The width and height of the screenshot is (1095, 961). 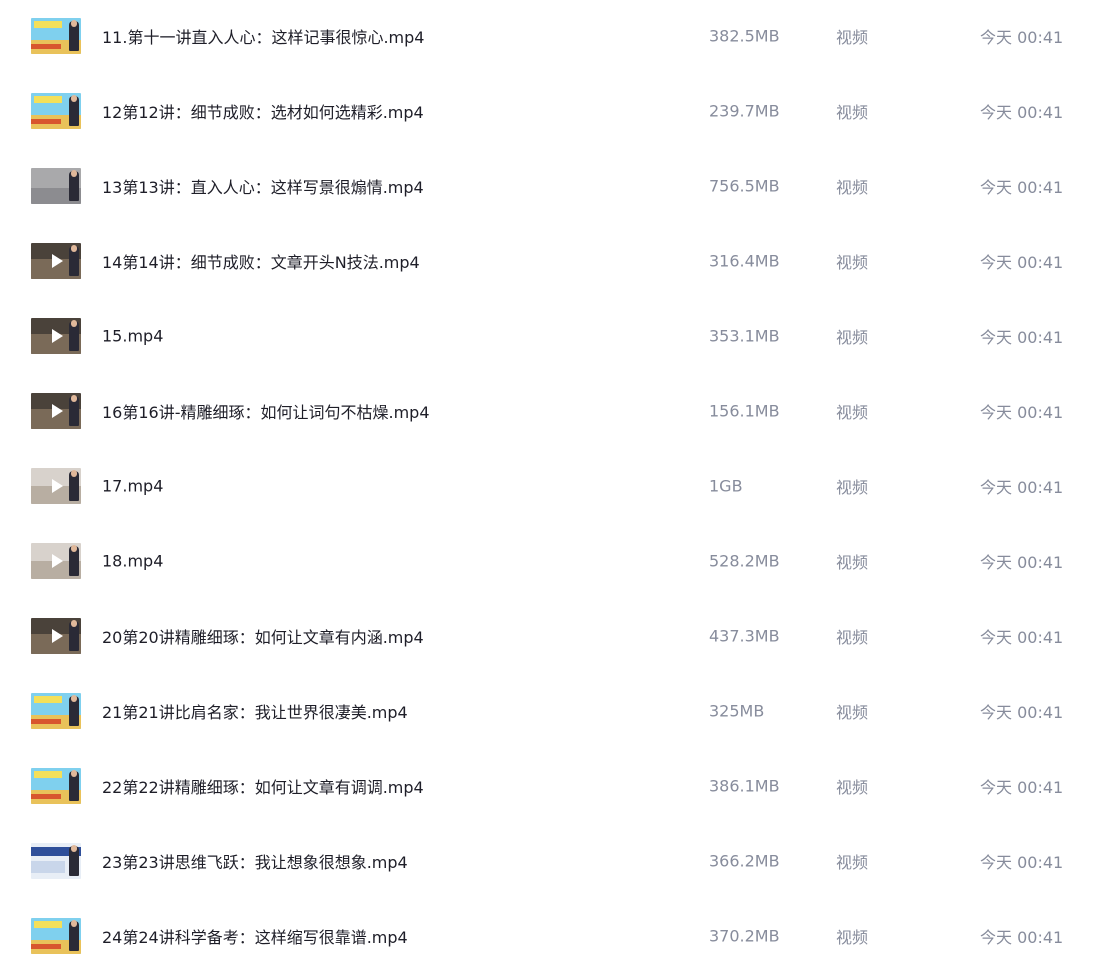 What do you see at coordinates (547, 860) in the screenshot?
I see `file-row: 23第23讲思维飞跃：我让想象很想象.mp4 366.2MB 视频 今天 00:41` at bounding box center [547, 860].